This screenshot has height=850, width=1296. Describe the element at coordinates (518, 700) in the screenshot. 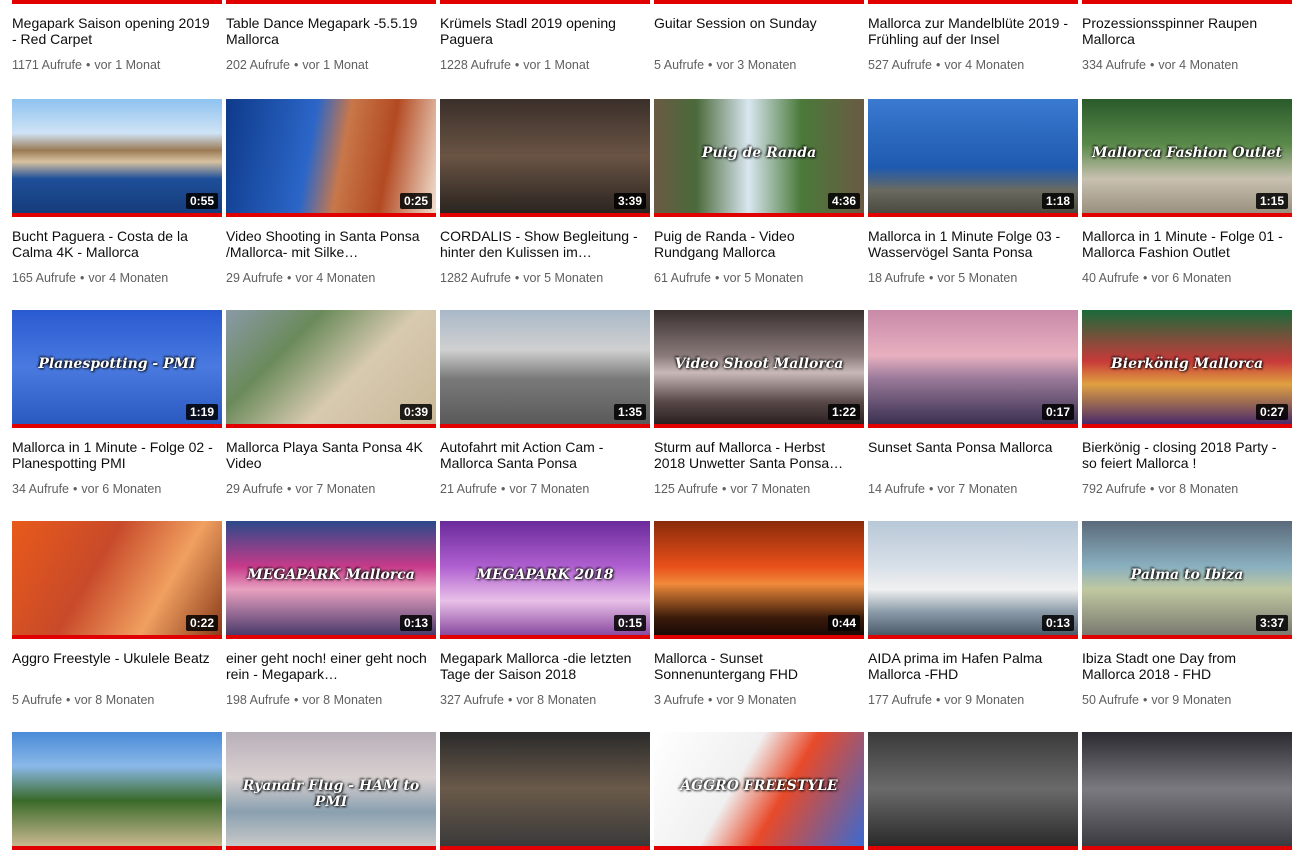

I see `video-meta: 327 Aufrufe • vor 8 Monaten` at that location.